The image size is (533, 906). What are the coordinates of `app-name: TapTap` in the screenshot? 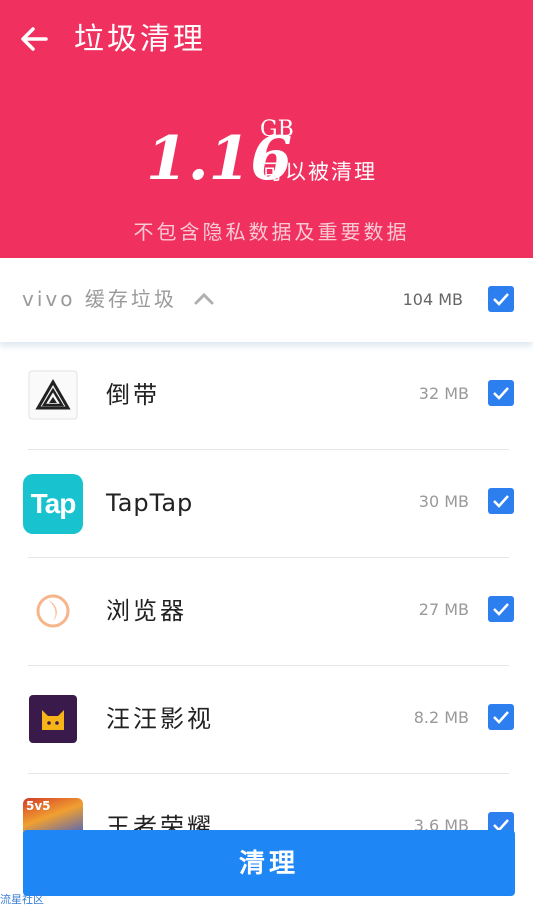 It's located at (150, 503).